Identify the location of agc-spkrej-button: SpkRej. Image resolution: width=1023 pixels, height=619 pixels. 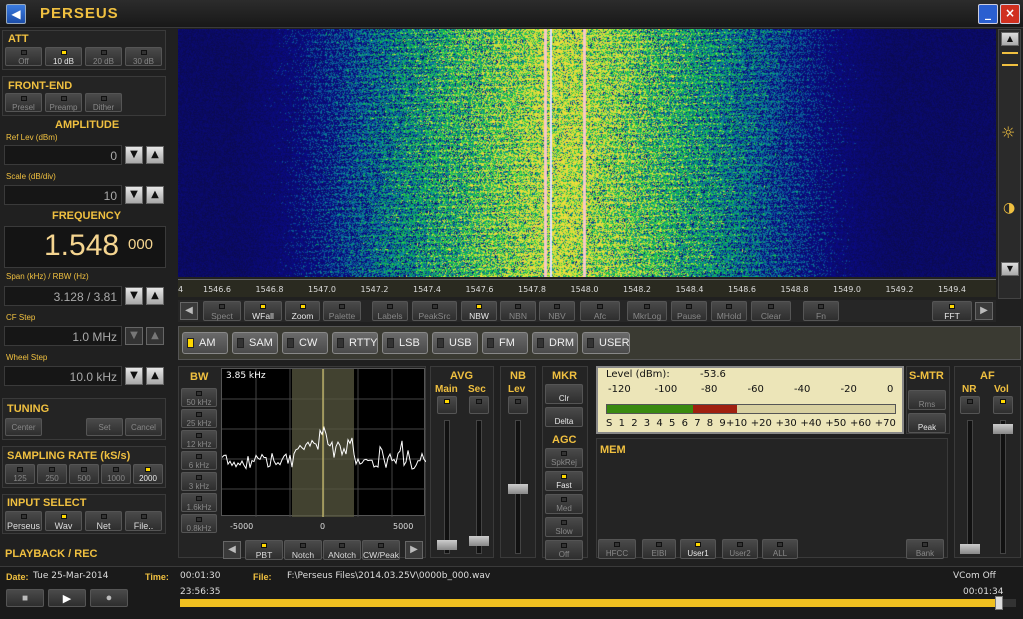
(564, 458).